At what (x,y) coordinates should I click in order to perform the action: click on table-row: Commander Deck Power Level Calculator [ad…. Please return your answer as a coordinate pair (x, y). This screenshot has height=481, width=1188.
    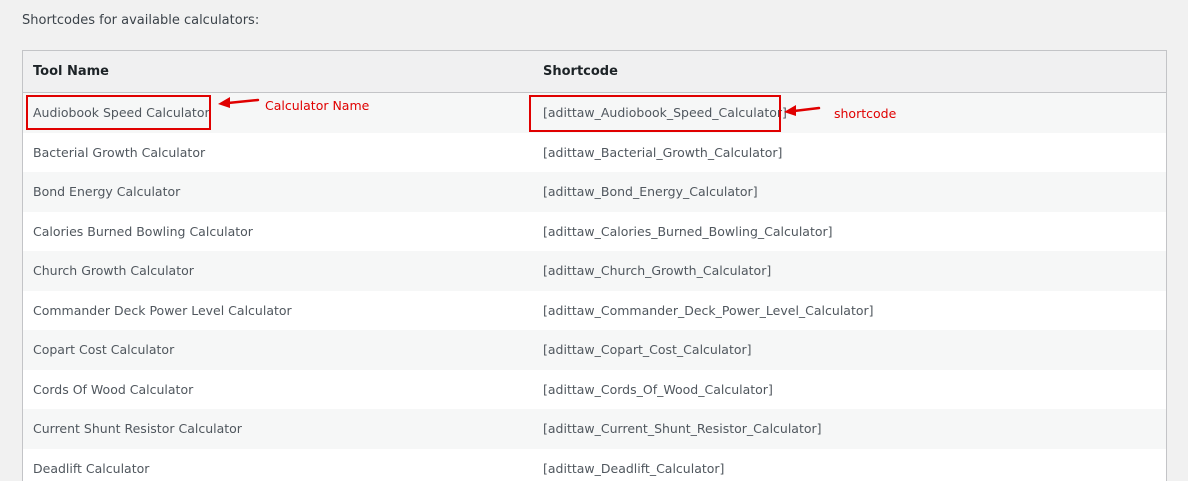
    Looking at the image, I should click on (594, 310).